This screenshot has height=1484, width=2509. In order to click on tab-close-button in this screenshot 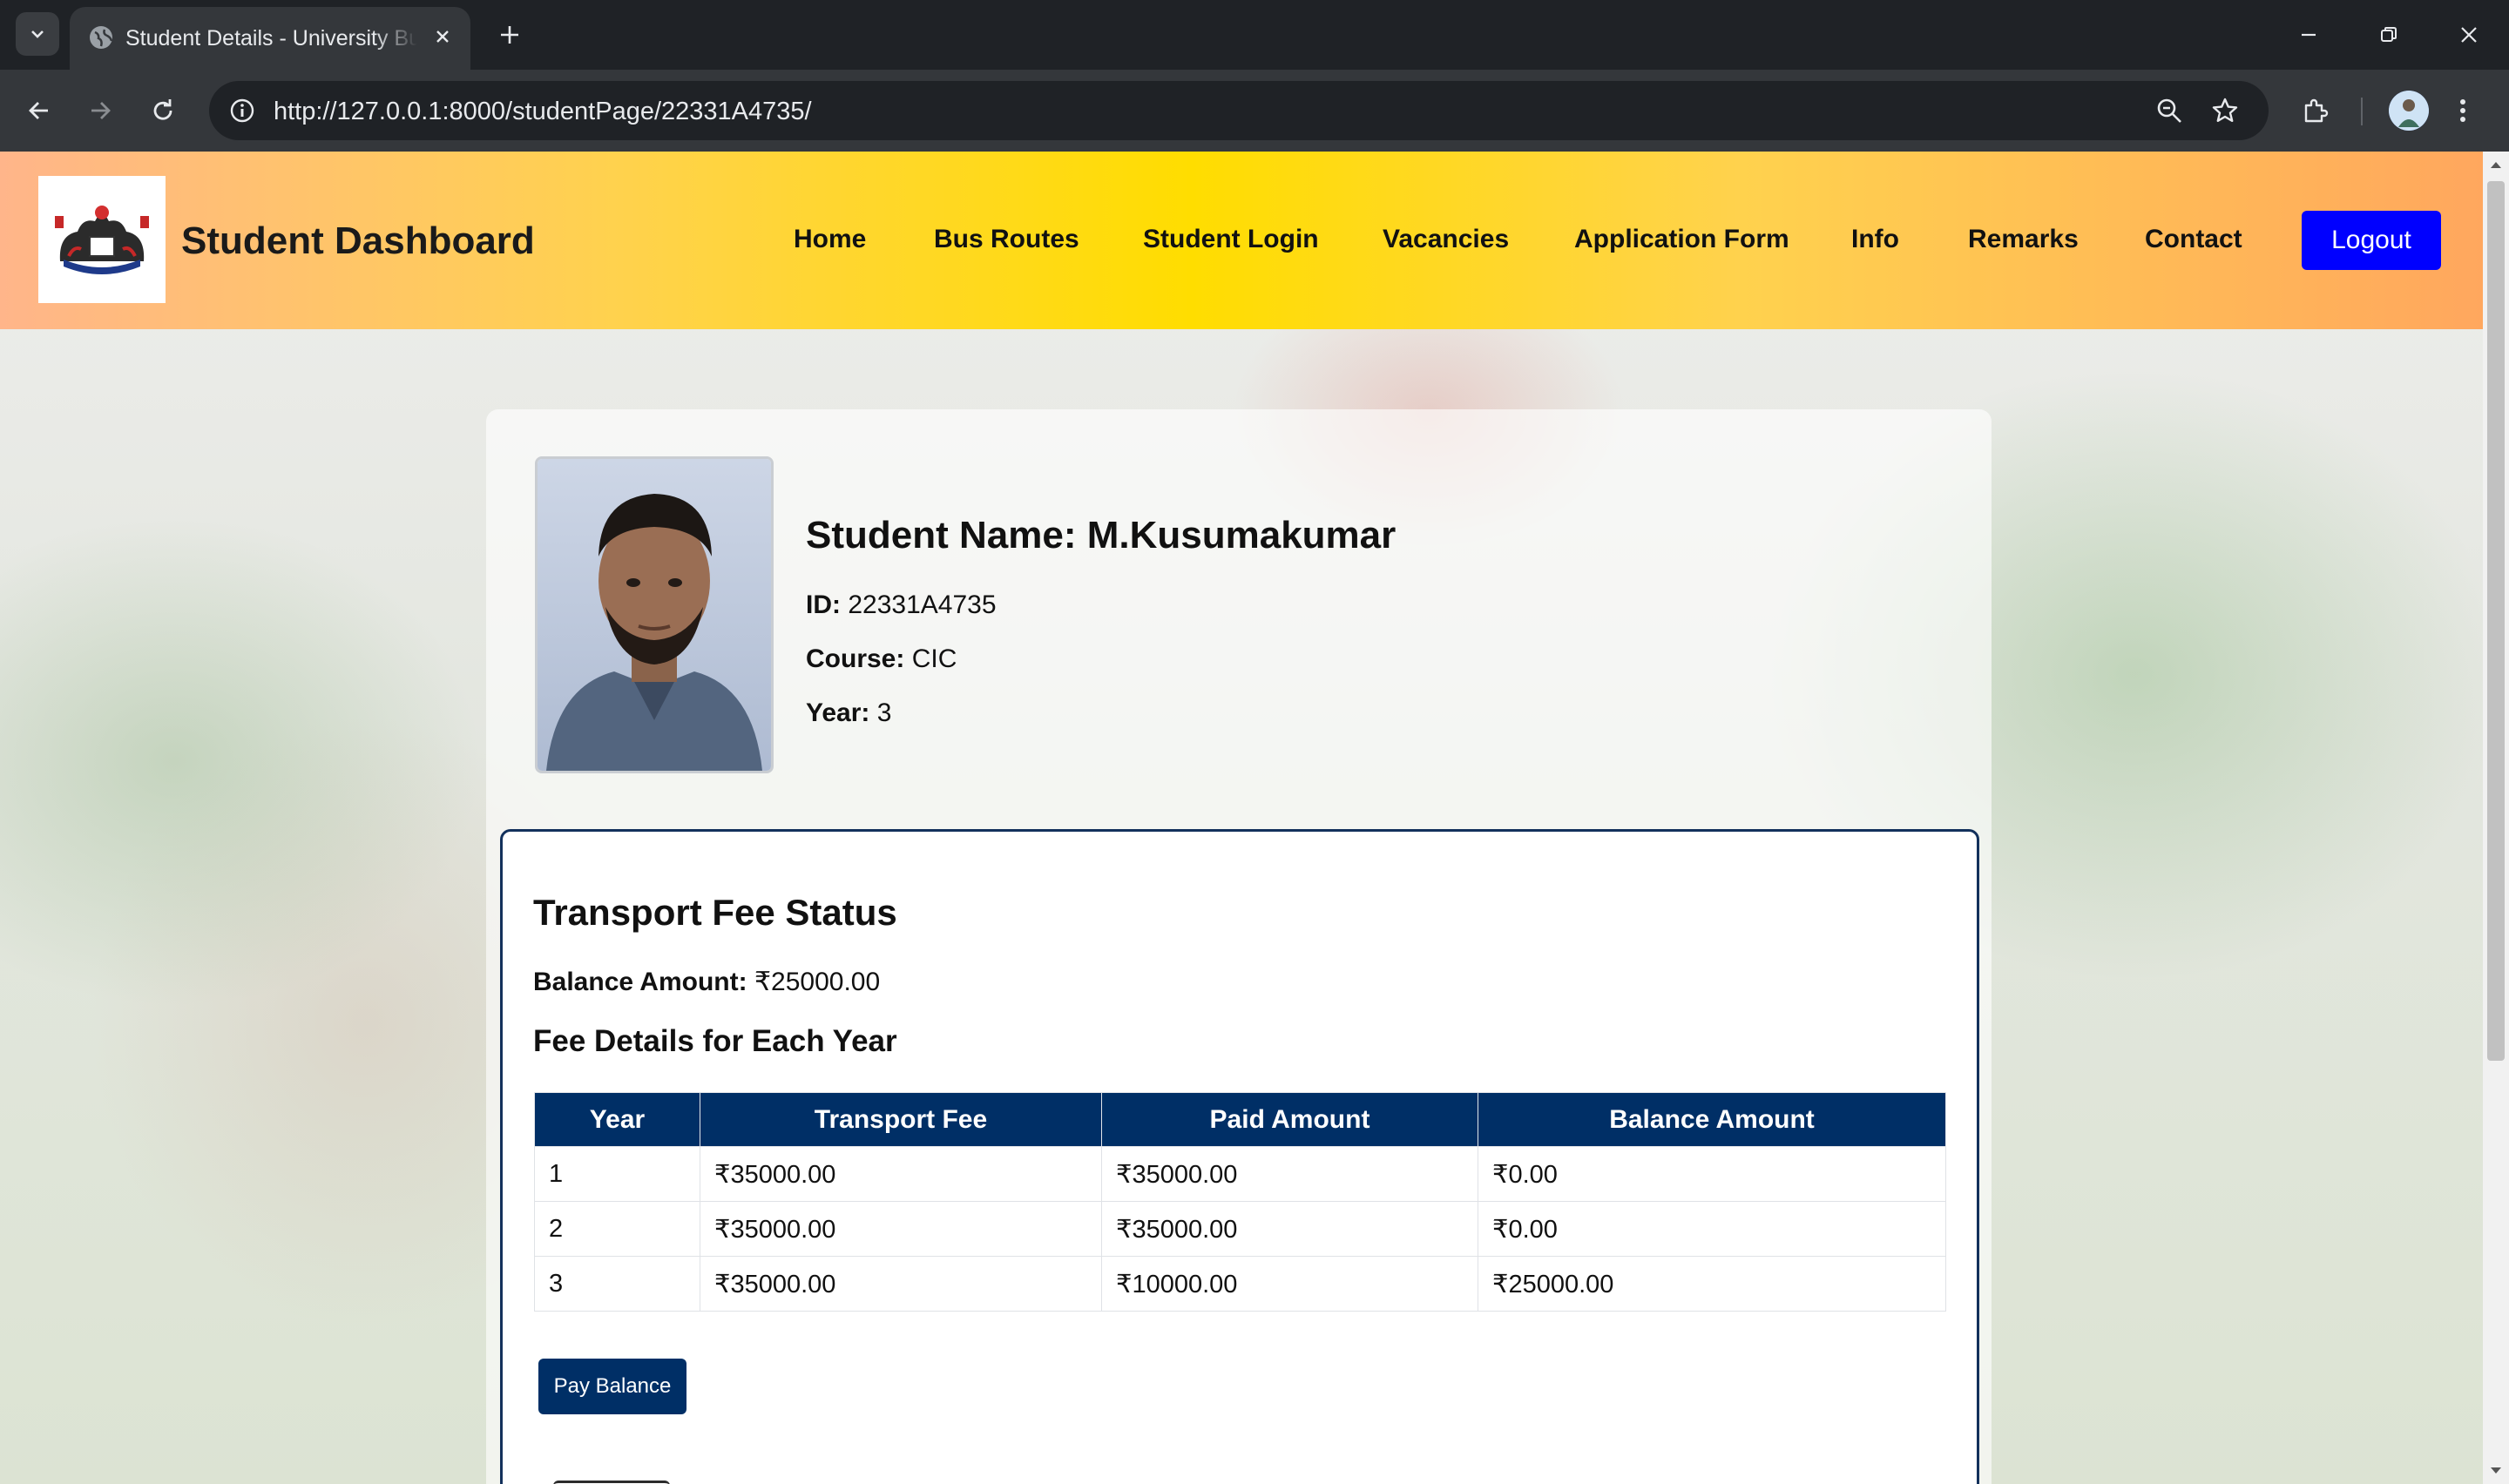, I will do `click(442, 36)`.